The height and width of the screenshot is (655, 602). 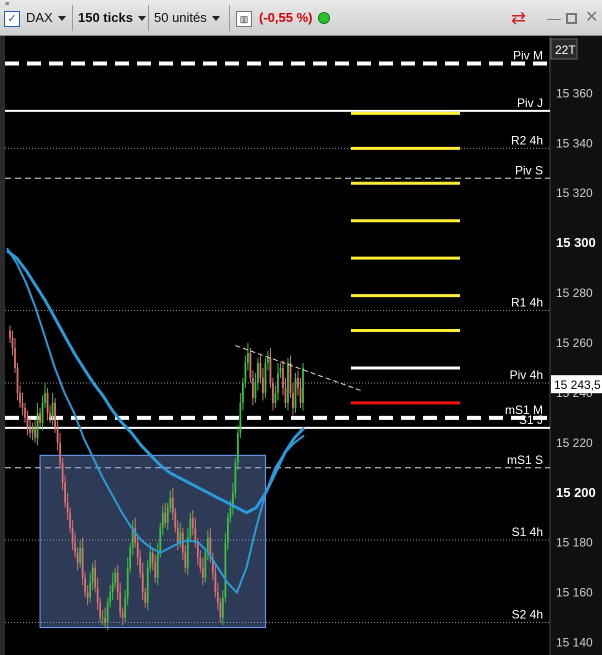 What do you see at coordinates (577, 385) in the screenshot?
I see `last-price-label: 15 243,5` at bounding box center [577, 385].